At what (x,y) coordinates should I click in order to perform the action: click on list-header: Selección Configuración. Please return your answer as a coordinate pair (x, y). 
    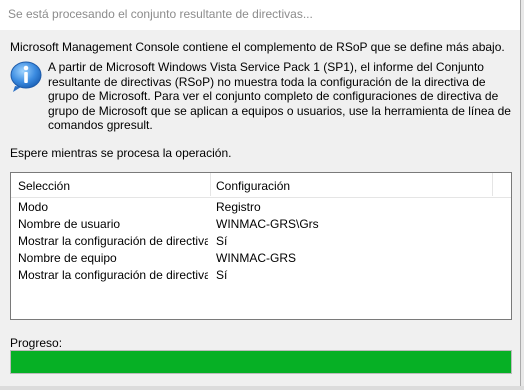
    Looking at the image, I should click on (261, 185).